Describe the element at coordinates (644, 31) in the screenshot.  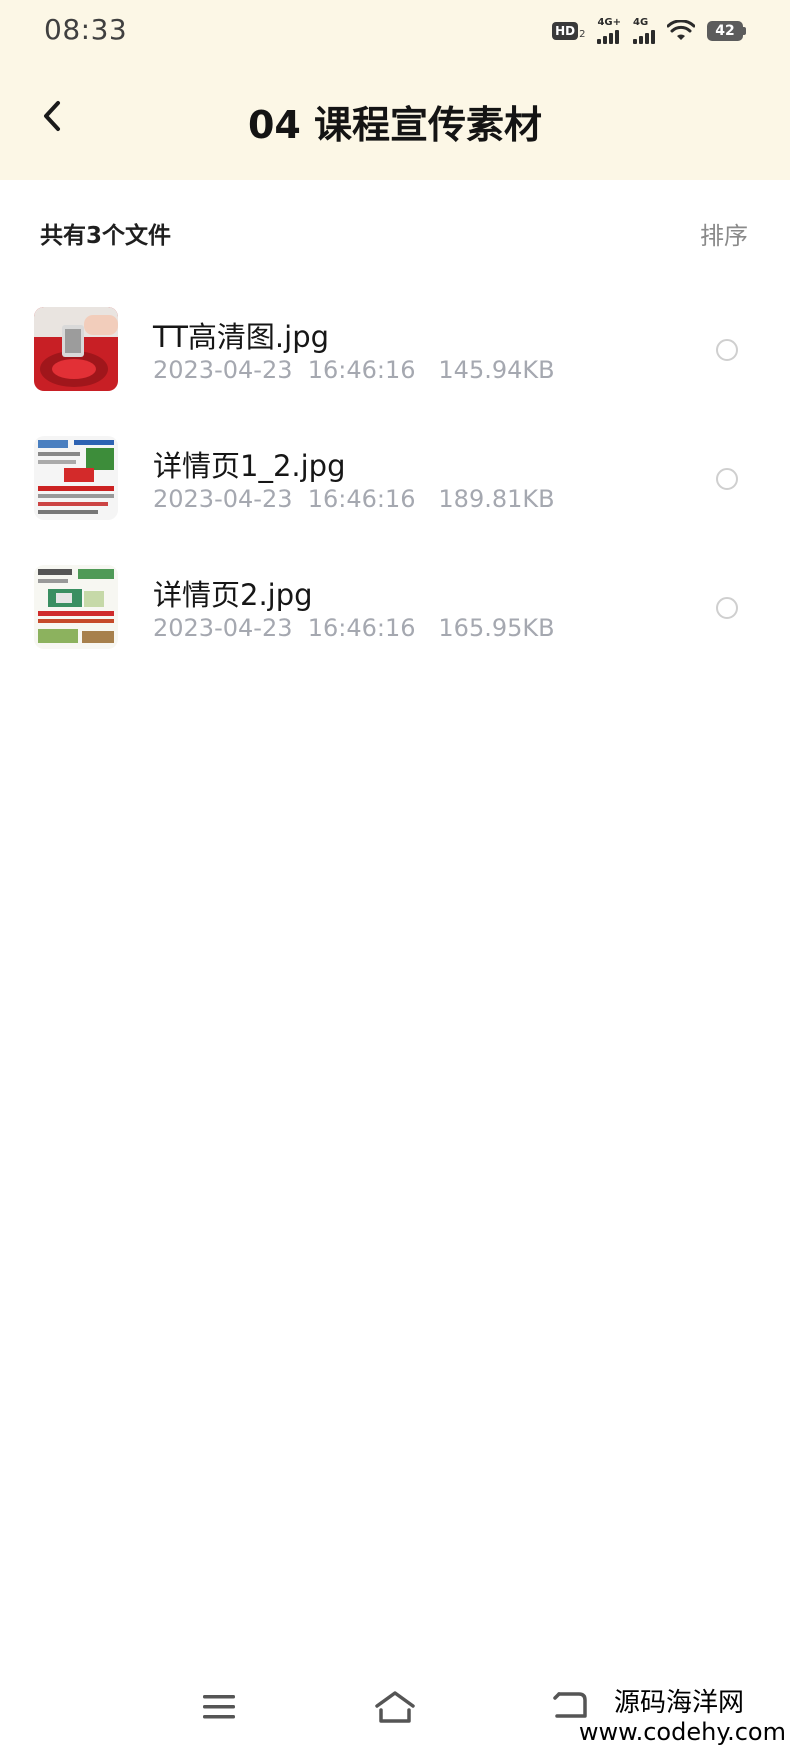
I see `signal-icon-sim2: 4G` at that location.